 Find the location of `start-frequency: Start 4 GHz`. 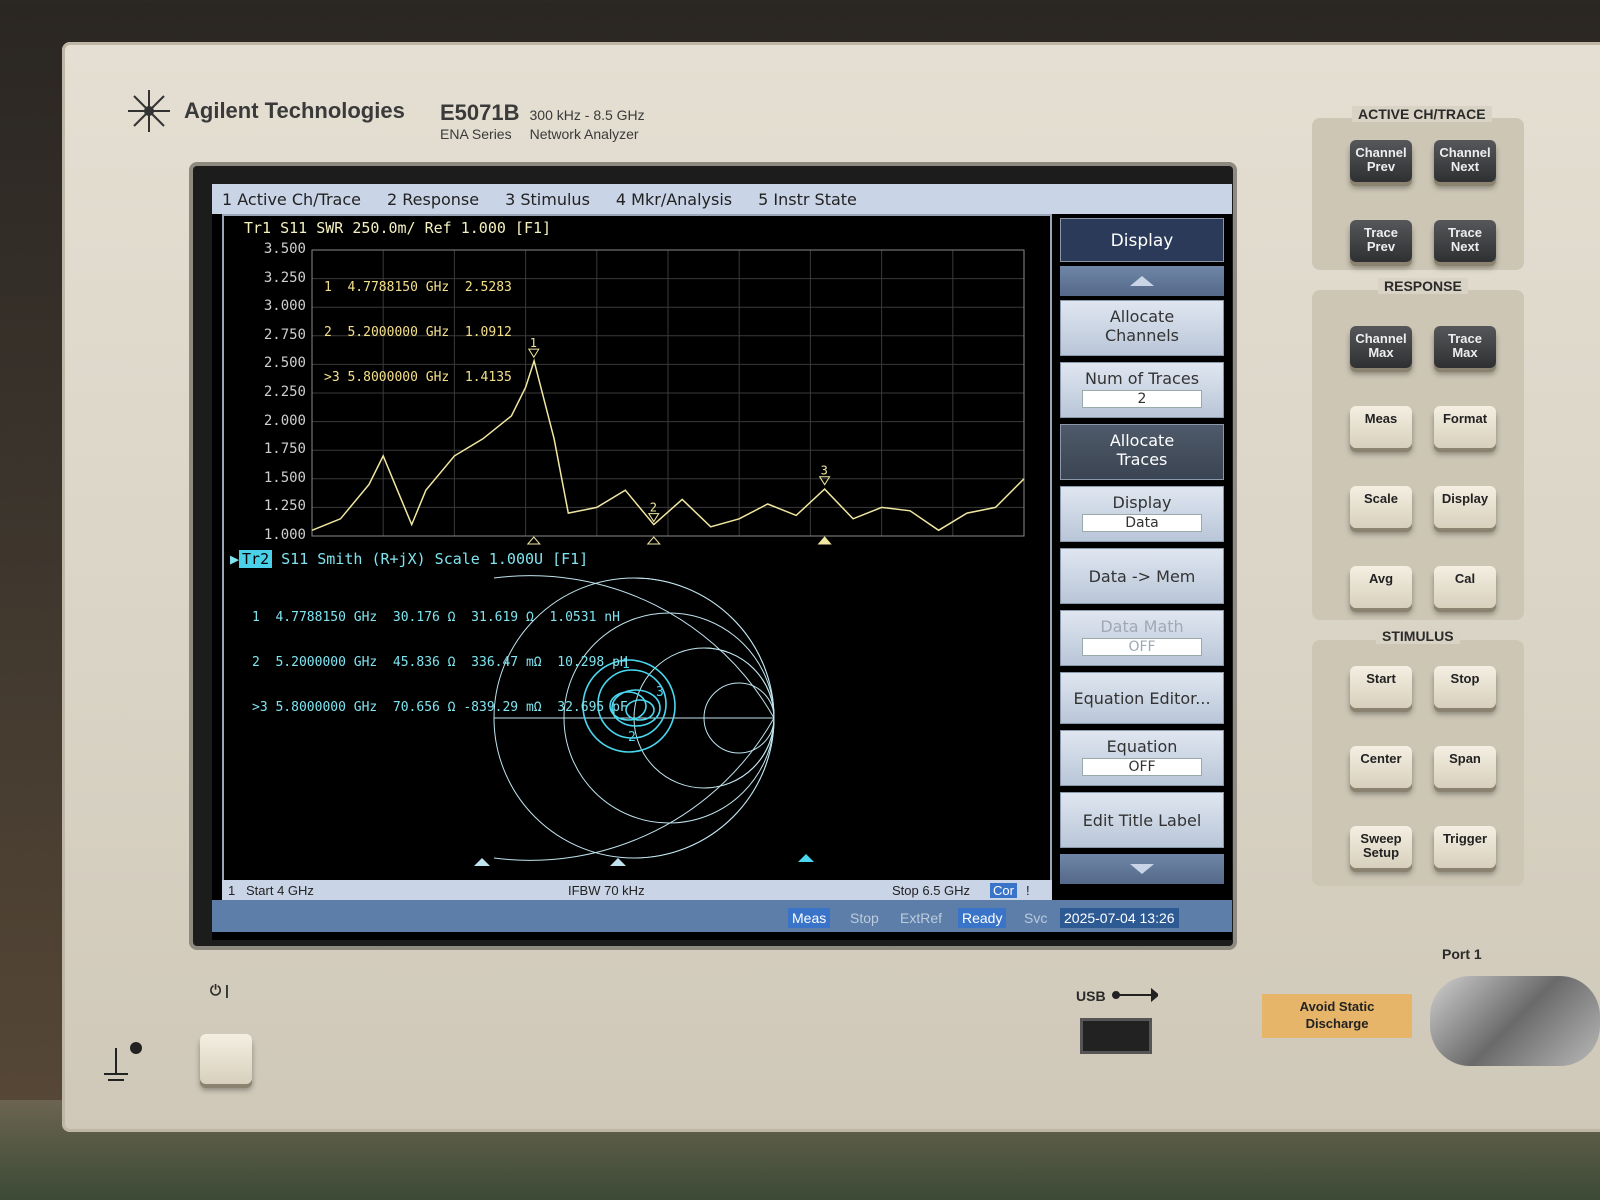

start-frequency: Start 4 GHz is located at coordinates (280, 890).